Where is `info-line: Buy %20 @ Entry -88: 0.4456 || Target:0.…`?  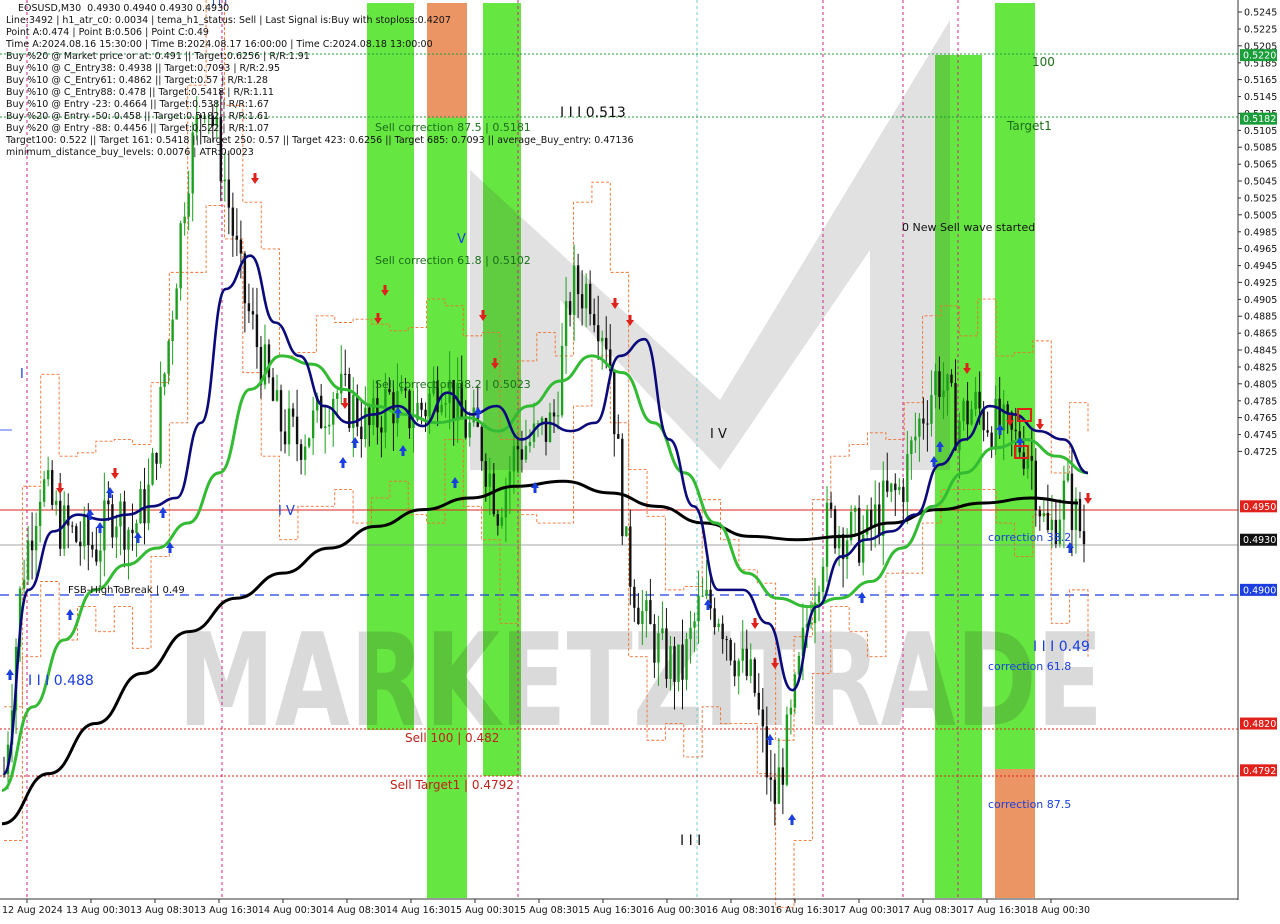 info-line: Buy %20 @ Entry -88: 0.4456 || Target:0.… is located at coordinates (138, 128).